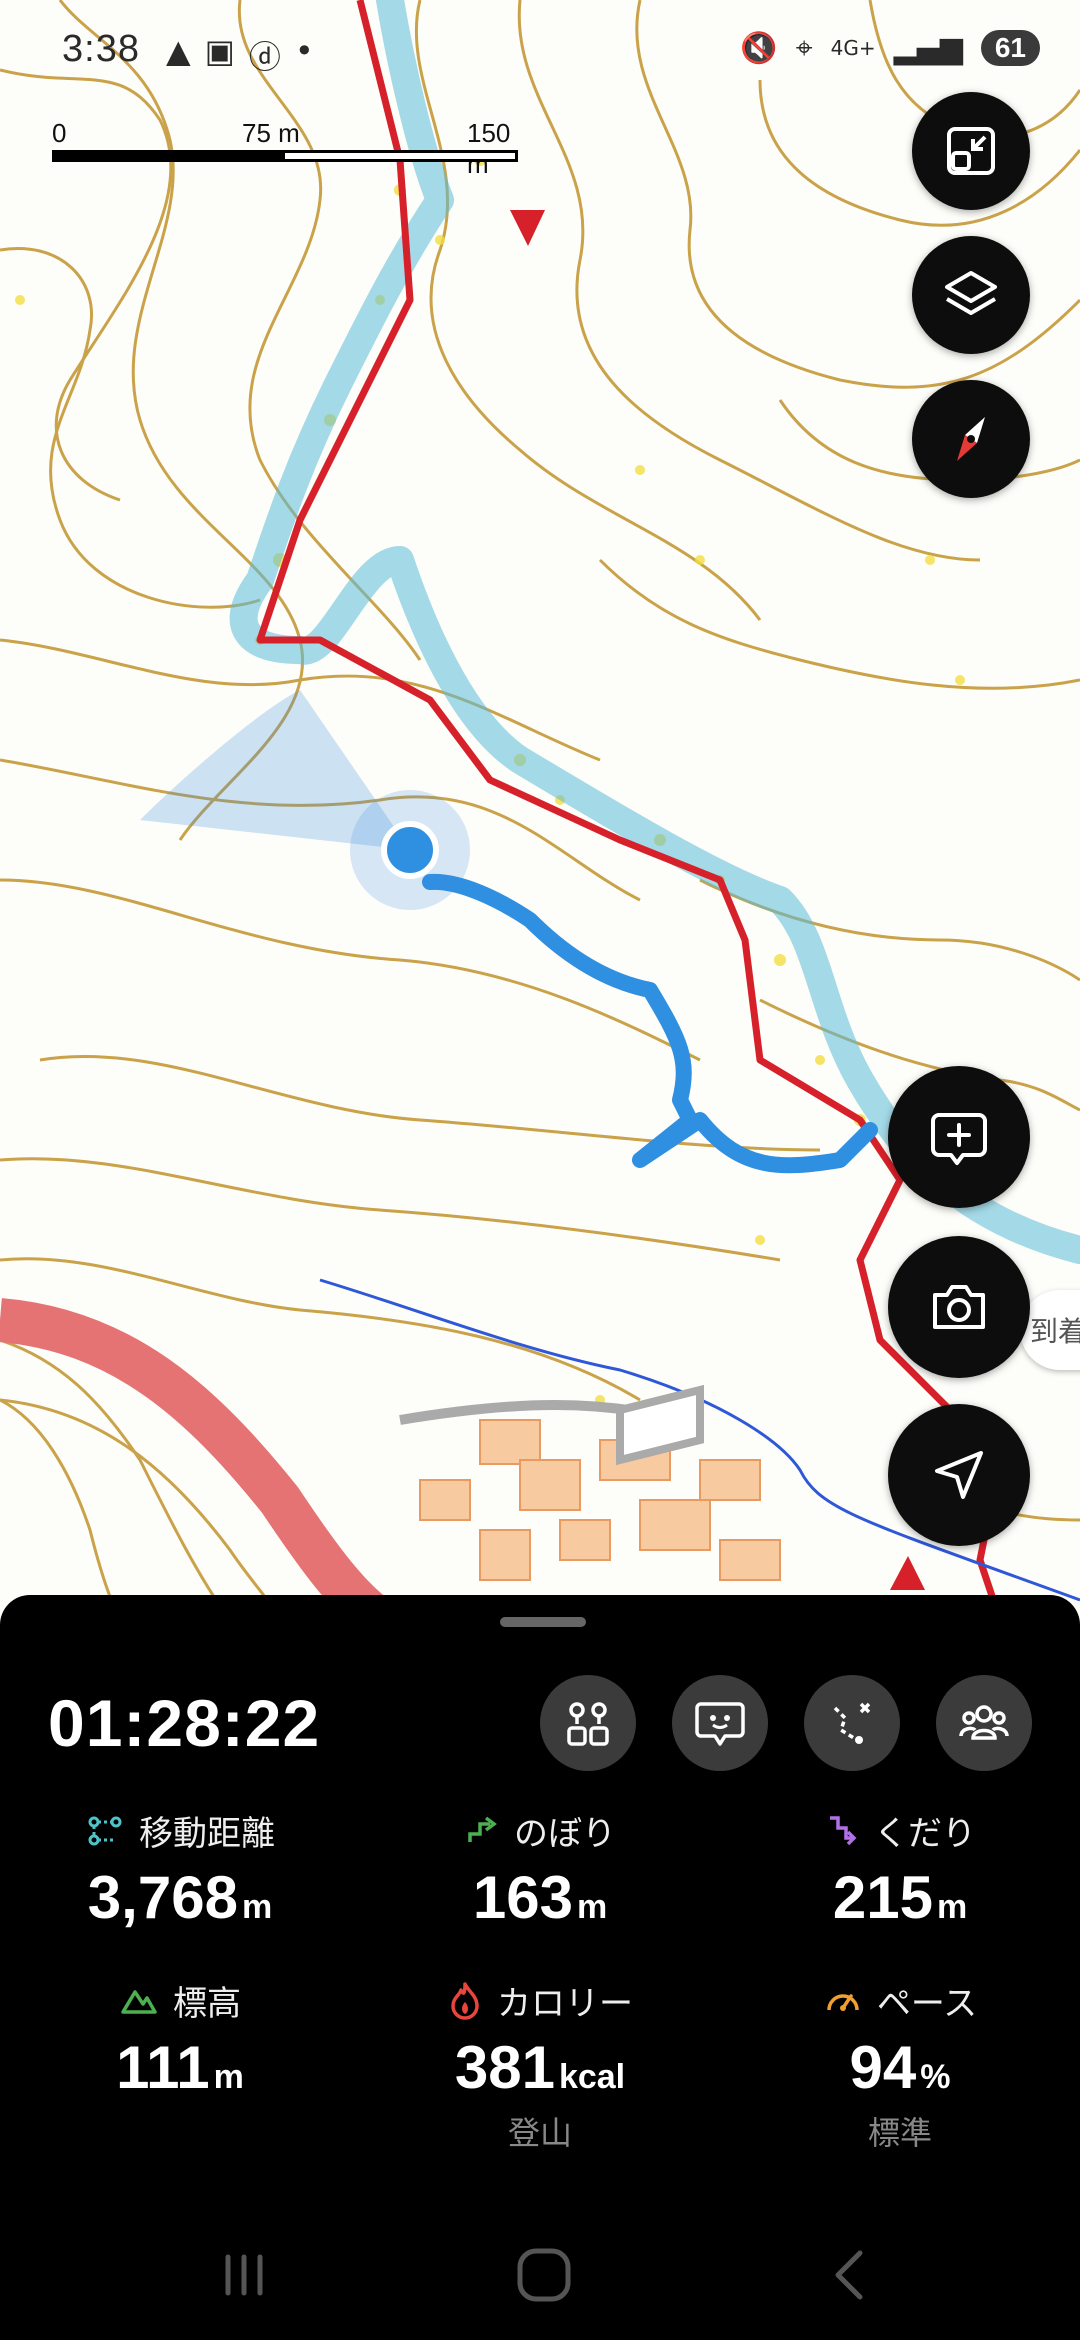  Describe the element at coordinates (184, 1723) in the screenshot. I see `elapsed-time: 01:28:22` at that location.